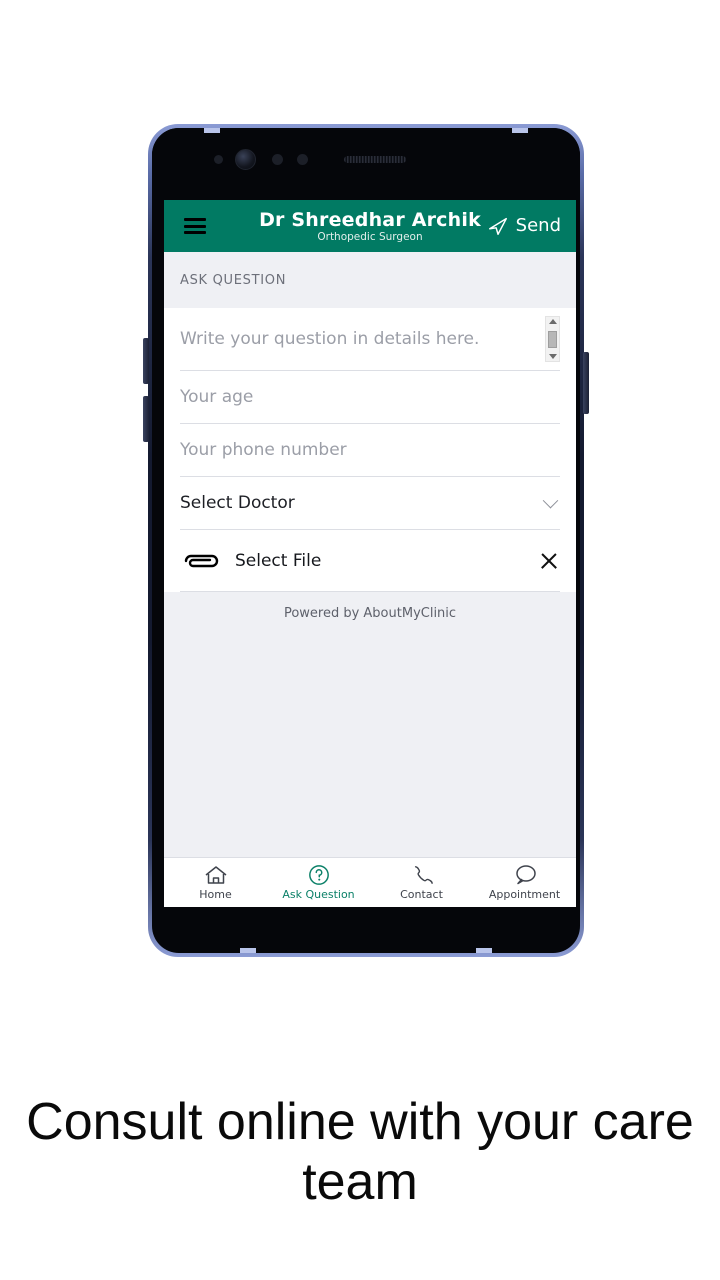 This screenshot has width=720, height=1280. What do you see at coordinates (525, 875) in the screenshot?
I see `speech-bubble-icon` at bounding box center [525, 875].